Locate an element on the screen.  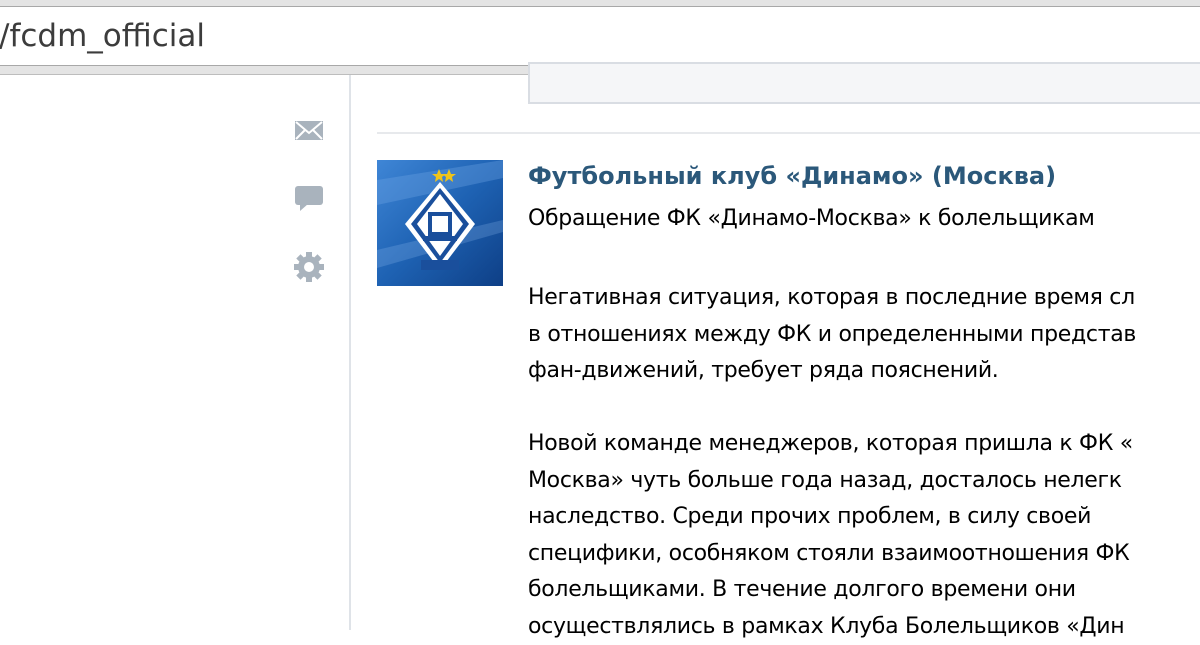
post-body-line: фан-движений, требует ряда пояснений. is located at coordinates (832, 371).